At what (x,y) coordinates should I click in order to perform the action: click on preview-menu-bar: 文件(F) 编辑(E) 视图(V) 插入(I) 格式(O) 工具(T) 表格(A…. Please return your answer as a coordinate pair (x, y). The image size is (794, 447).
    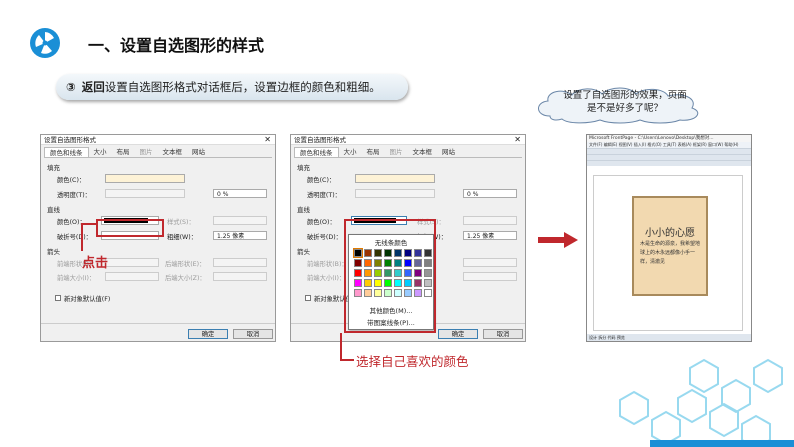
    Looking at the image, I should click on (669, 145).